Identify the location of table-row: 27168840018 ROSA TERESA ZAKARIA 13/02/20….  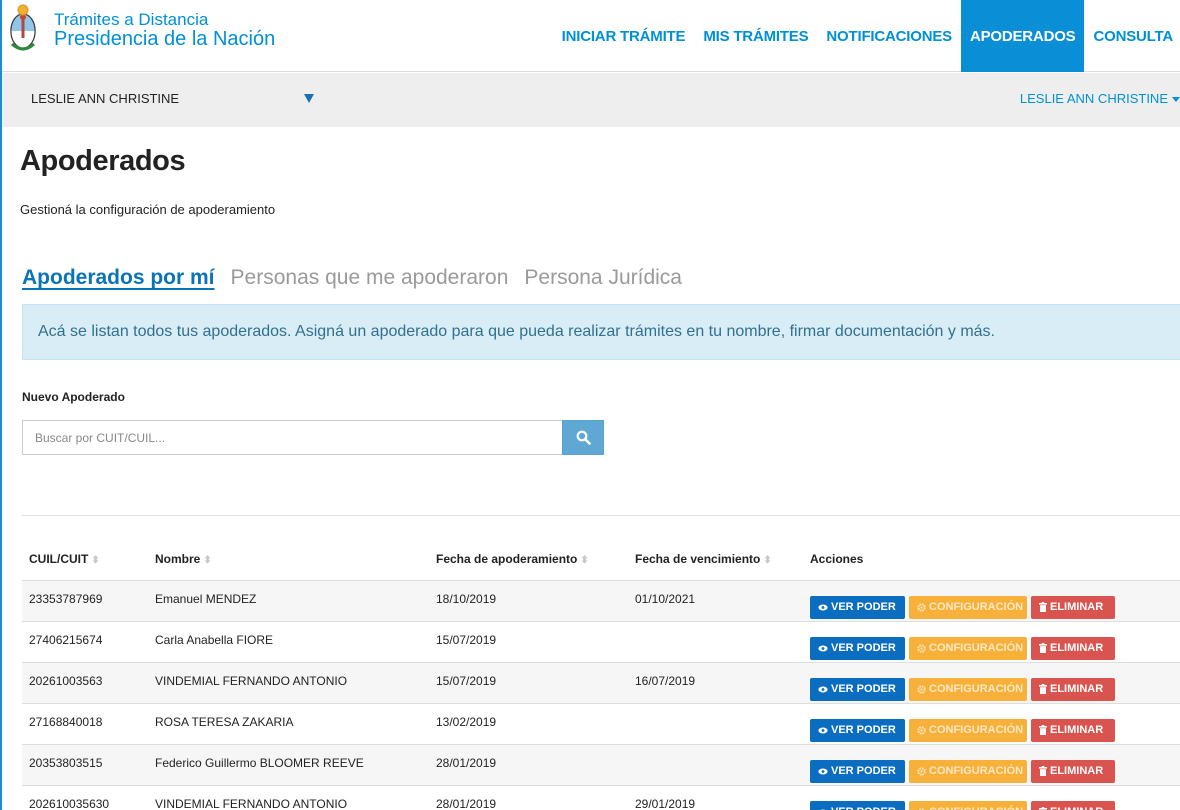
(601, 723).